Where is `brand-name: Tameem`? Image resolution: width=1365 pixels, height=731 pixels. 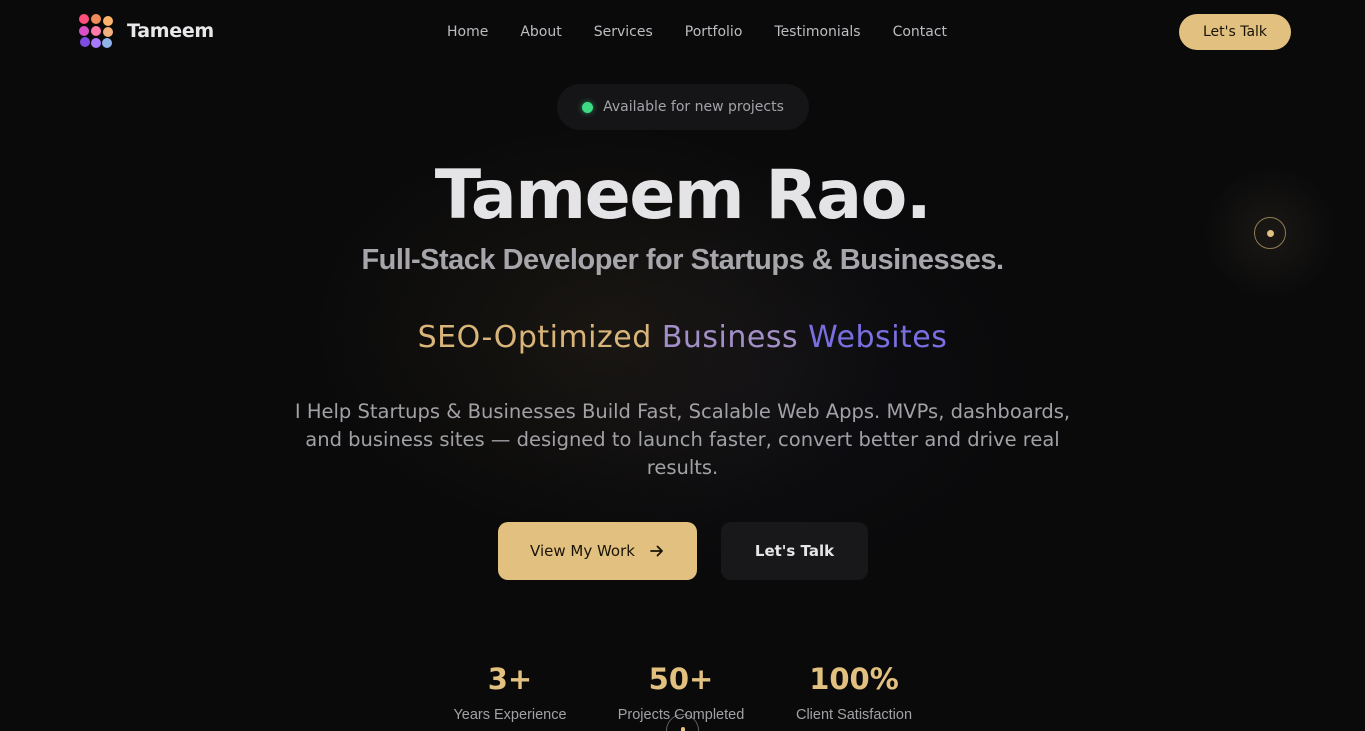 brand-name: Tameem is located at coordinates (170, 31).